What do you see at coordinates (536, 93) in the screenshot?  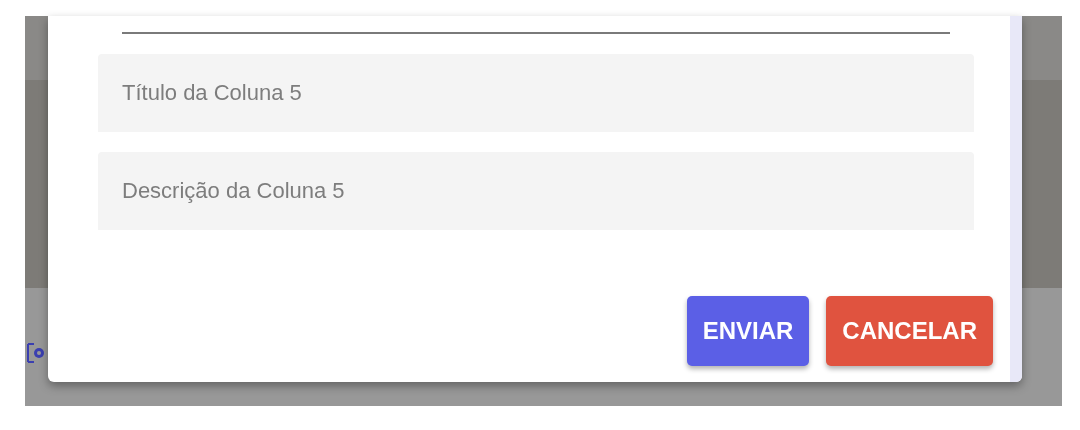 I see `text-field: Título da Coluna 5` at bounding box center [536, 93].